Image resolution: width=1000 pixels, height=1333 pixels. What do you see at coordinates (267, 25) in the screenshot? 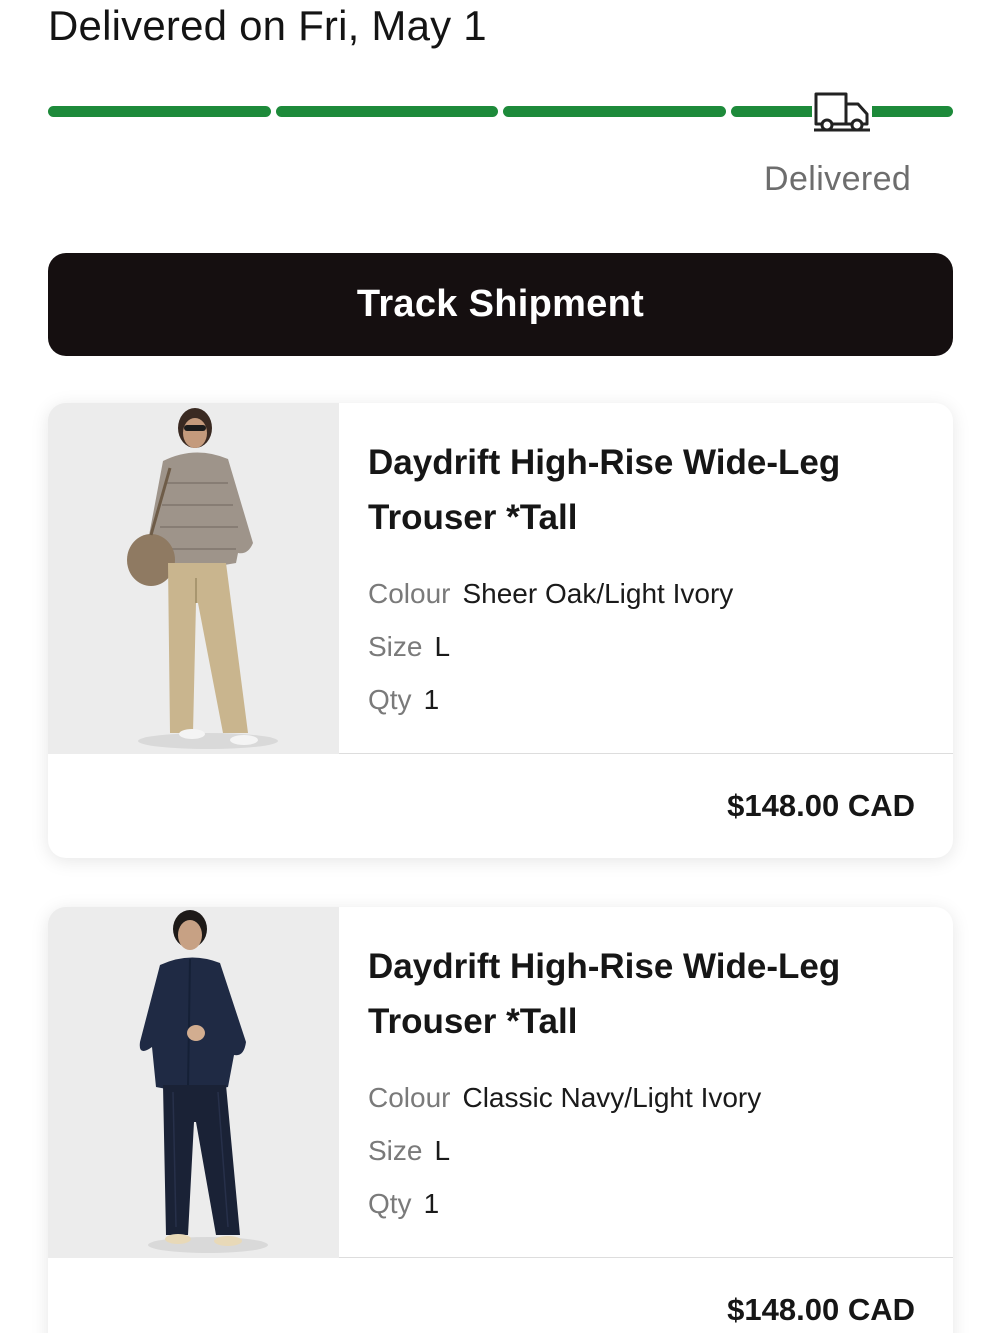
I see `delivery-status-title: Delivered on Fri, May 1` at bounding box center [267, 25].